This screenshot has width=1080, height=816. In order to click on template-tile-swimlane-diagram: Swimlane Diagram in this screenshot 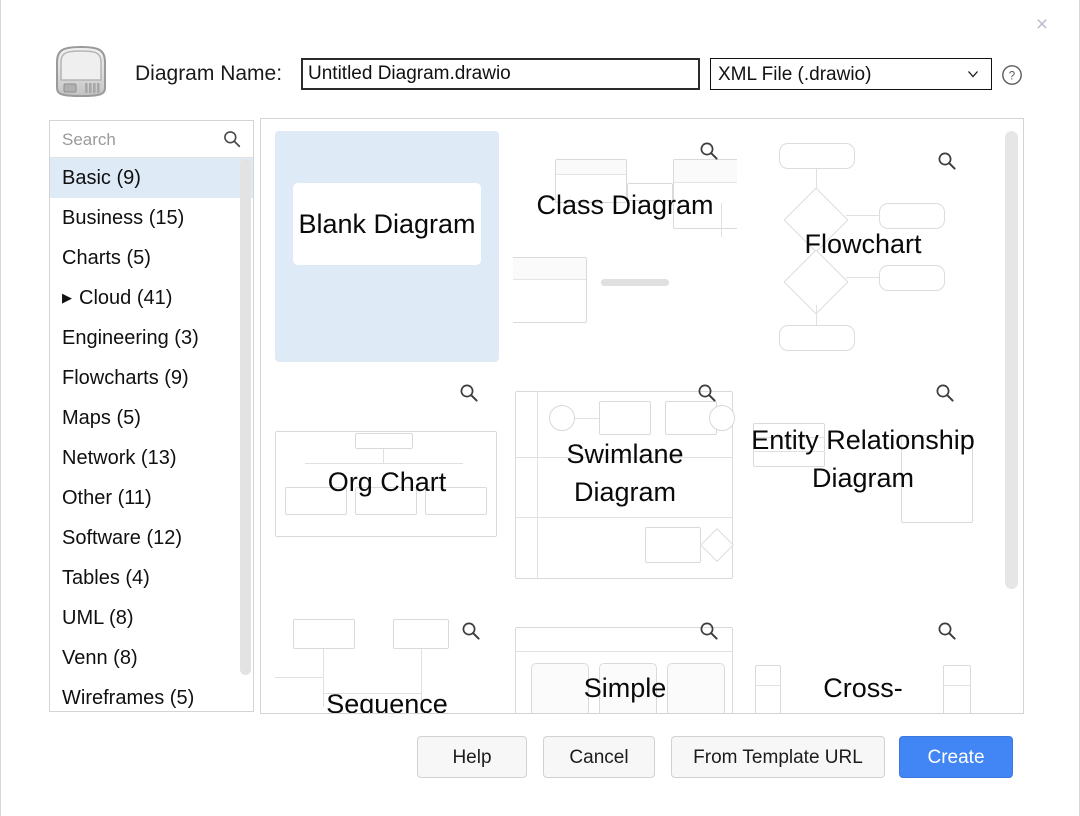, I will do `click(625, 483)`.